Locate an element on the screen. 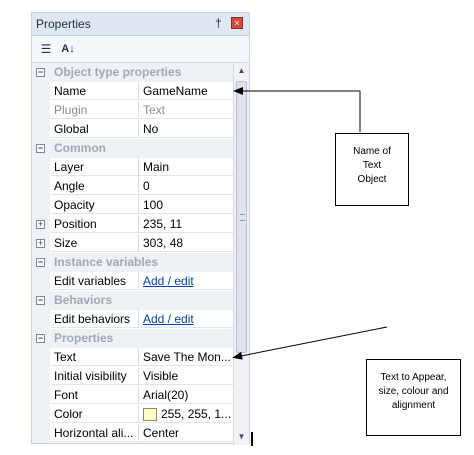 The image size is (474, 455). text-annotation-line: alignment is located at coordinates (413, 405).